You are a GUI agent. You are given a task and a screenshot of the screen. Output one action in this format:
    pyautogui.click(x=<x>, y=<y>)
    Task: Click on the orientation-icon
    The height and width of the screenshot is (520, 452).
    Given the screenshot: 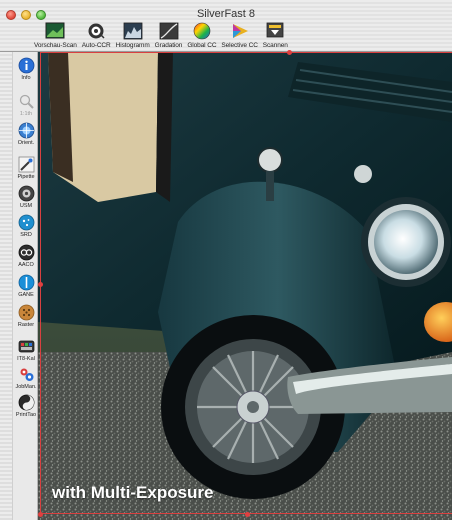 What is the action you would take?
    pyautogui.click(x=26, y=130)
    